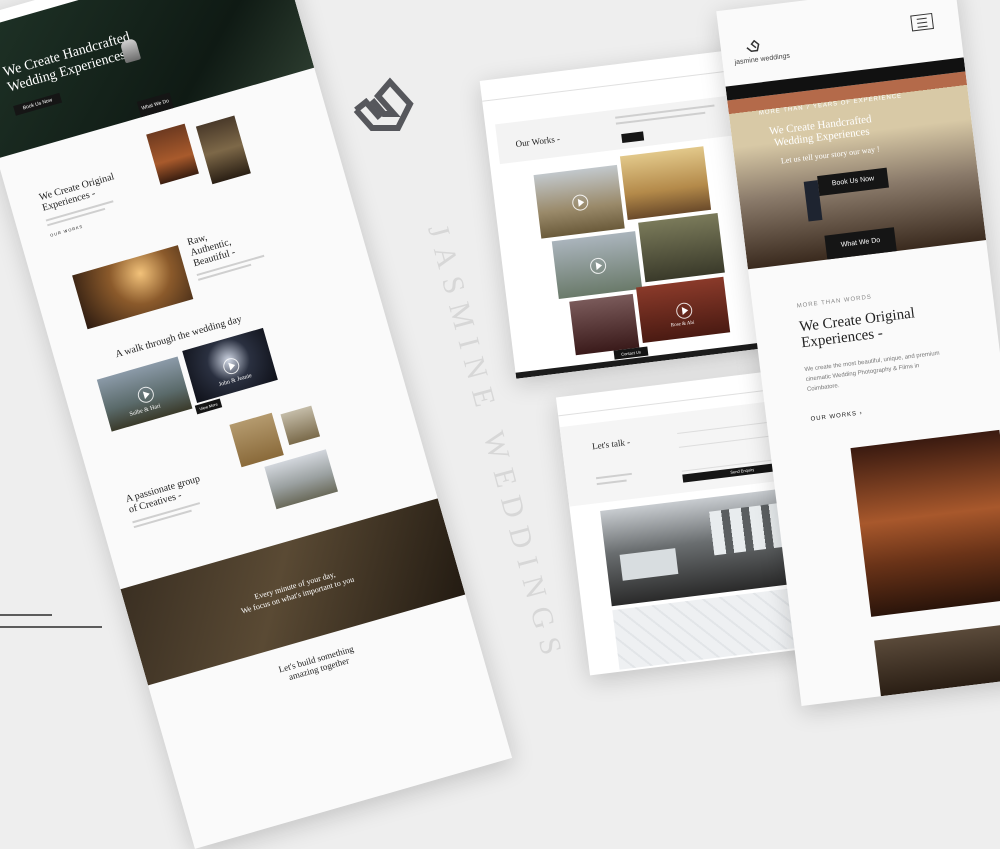 The image size is (1000, 849). I want to click on chevron-right-icon: ›, so click(861, 413).